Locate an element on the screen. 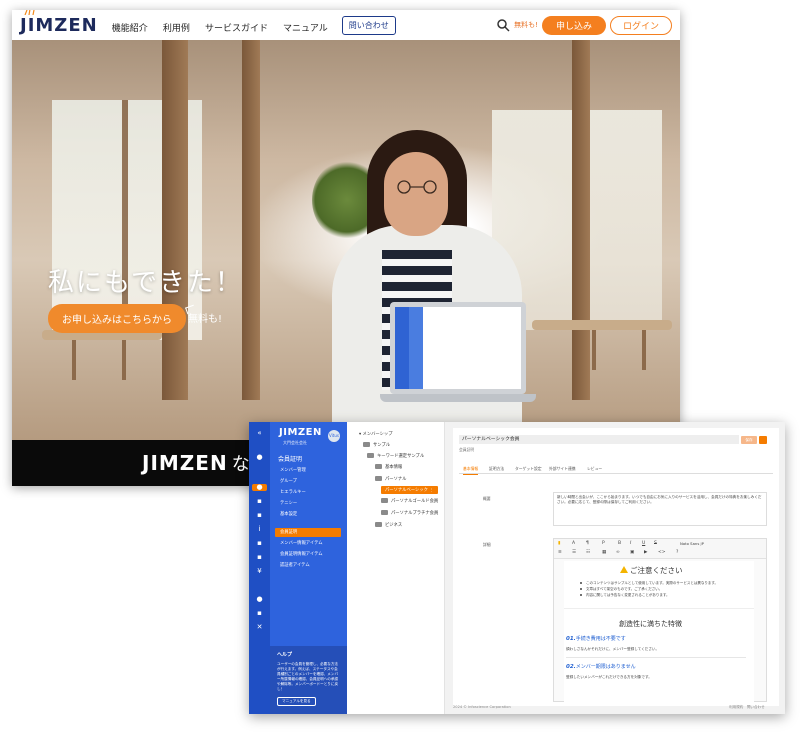 The width and height of the screenshot is (800, 732). help-title: ヘルプ is located at coordinates (285, 655).